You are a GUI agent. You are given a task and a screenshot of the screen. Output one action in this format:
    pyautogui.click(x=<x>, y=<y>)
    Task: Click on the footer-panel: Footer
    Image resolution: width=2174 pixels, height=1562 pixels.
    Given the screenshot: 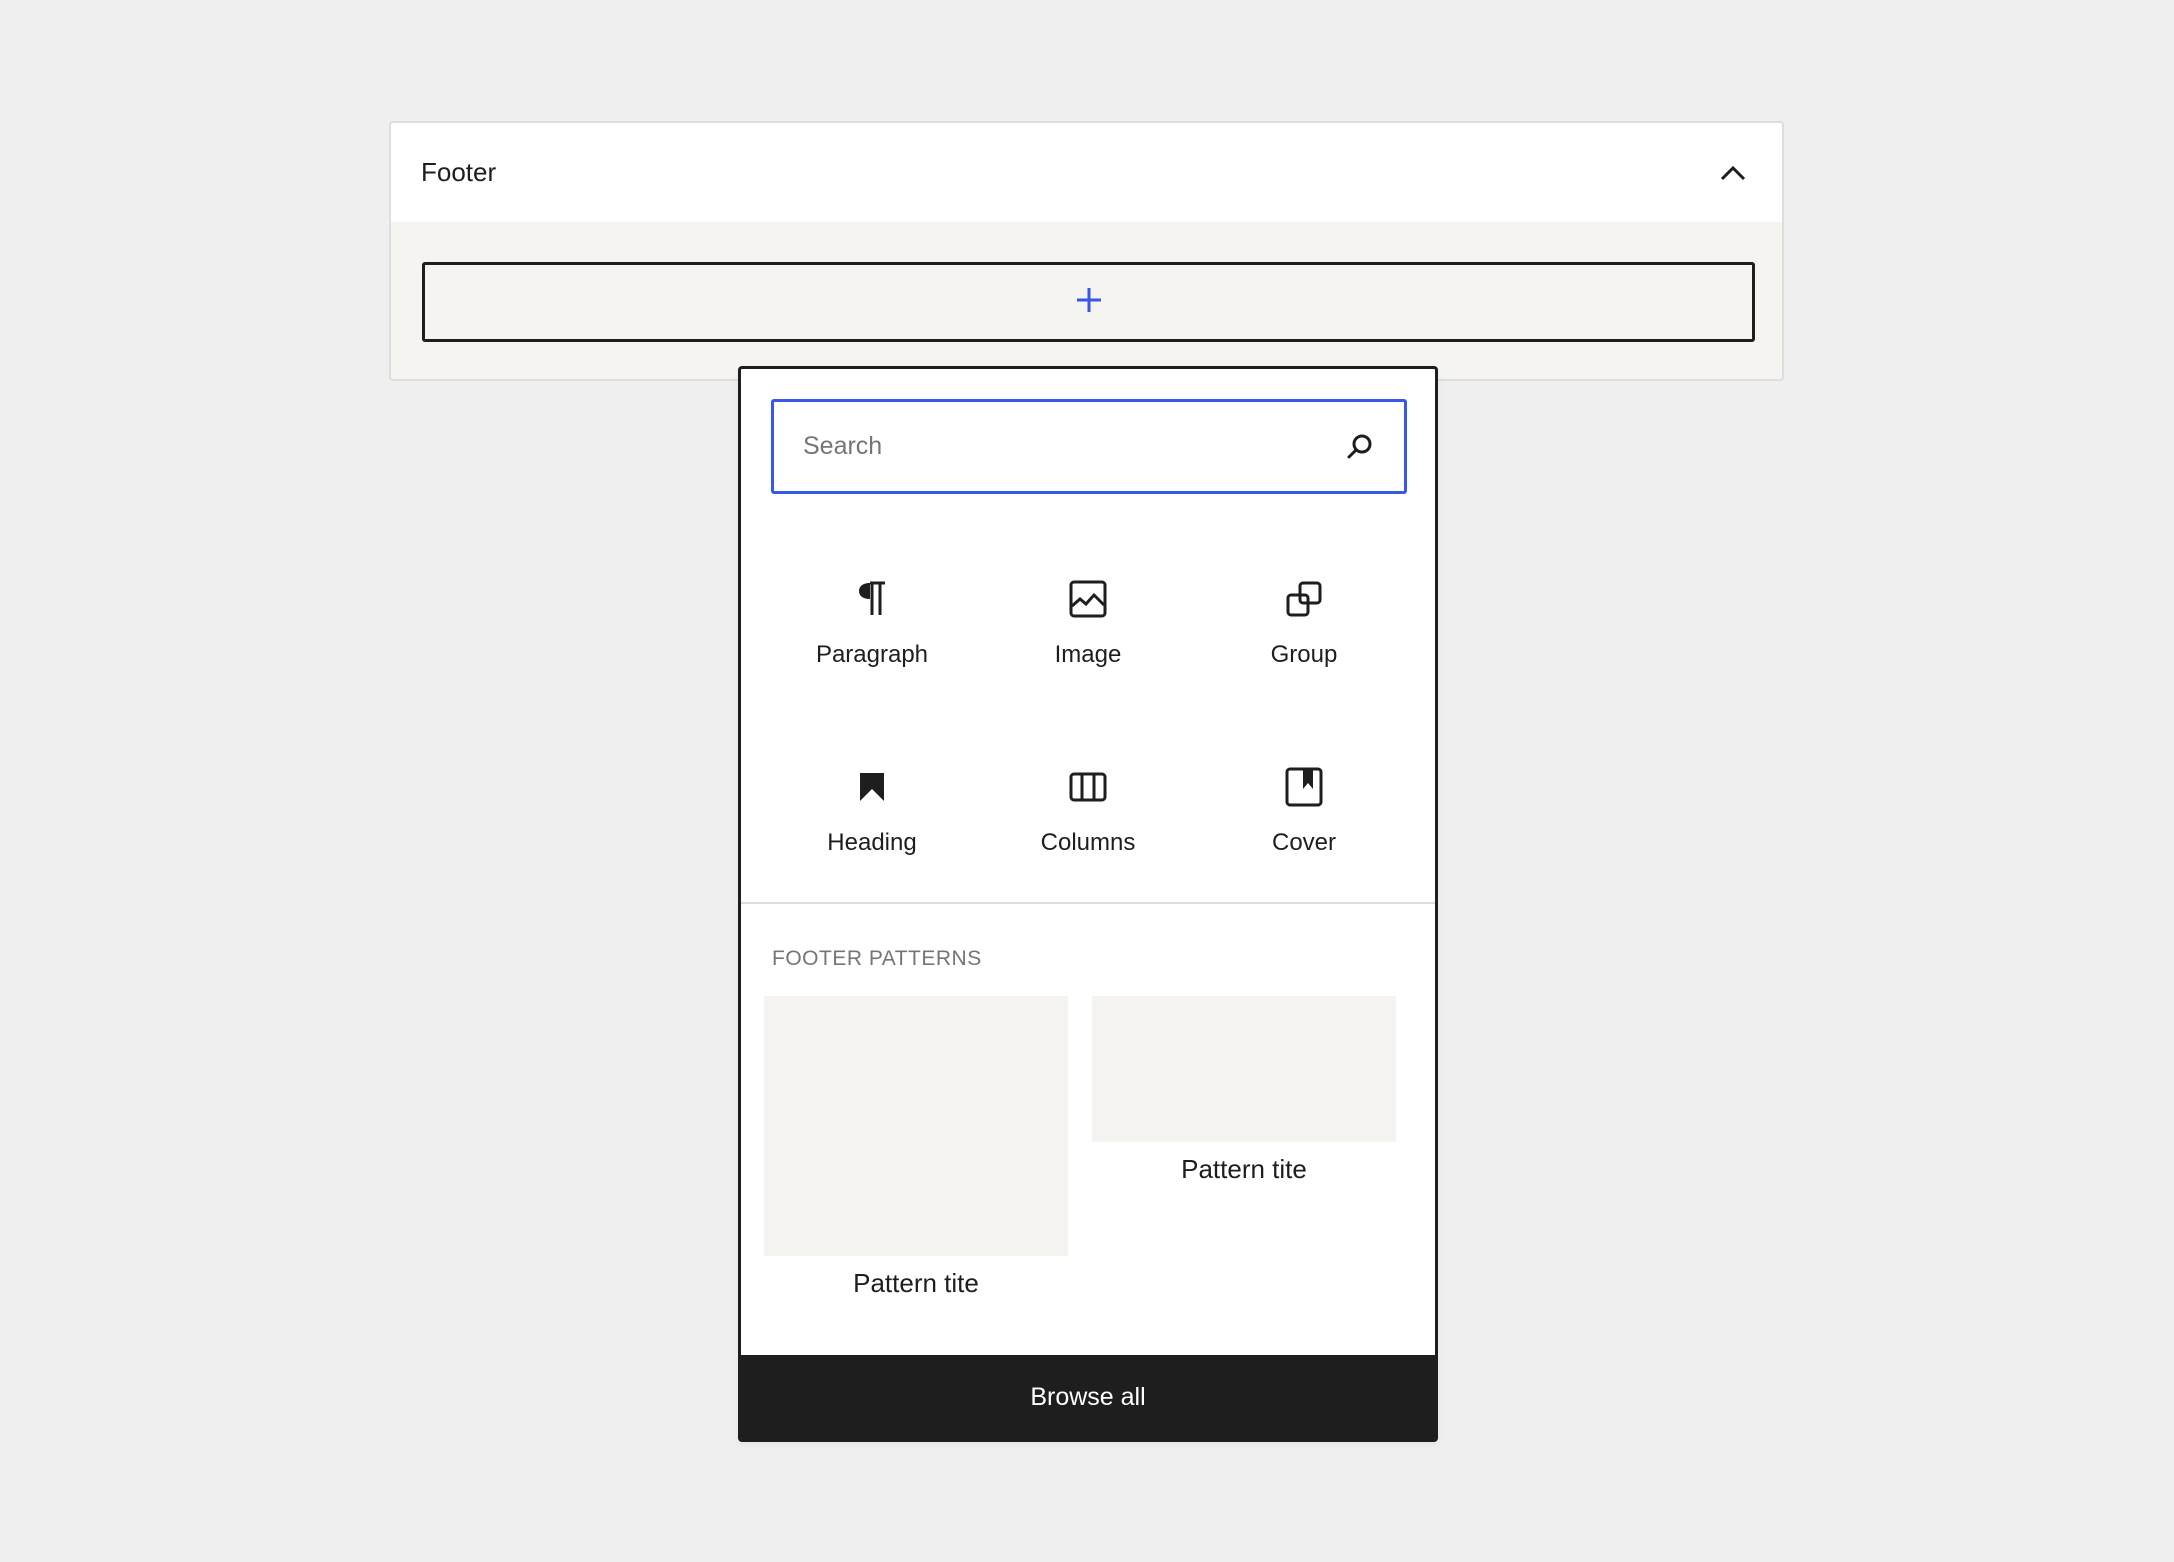 What is the action you would take?
    pyautogui.click(x=1086, y=251)
    